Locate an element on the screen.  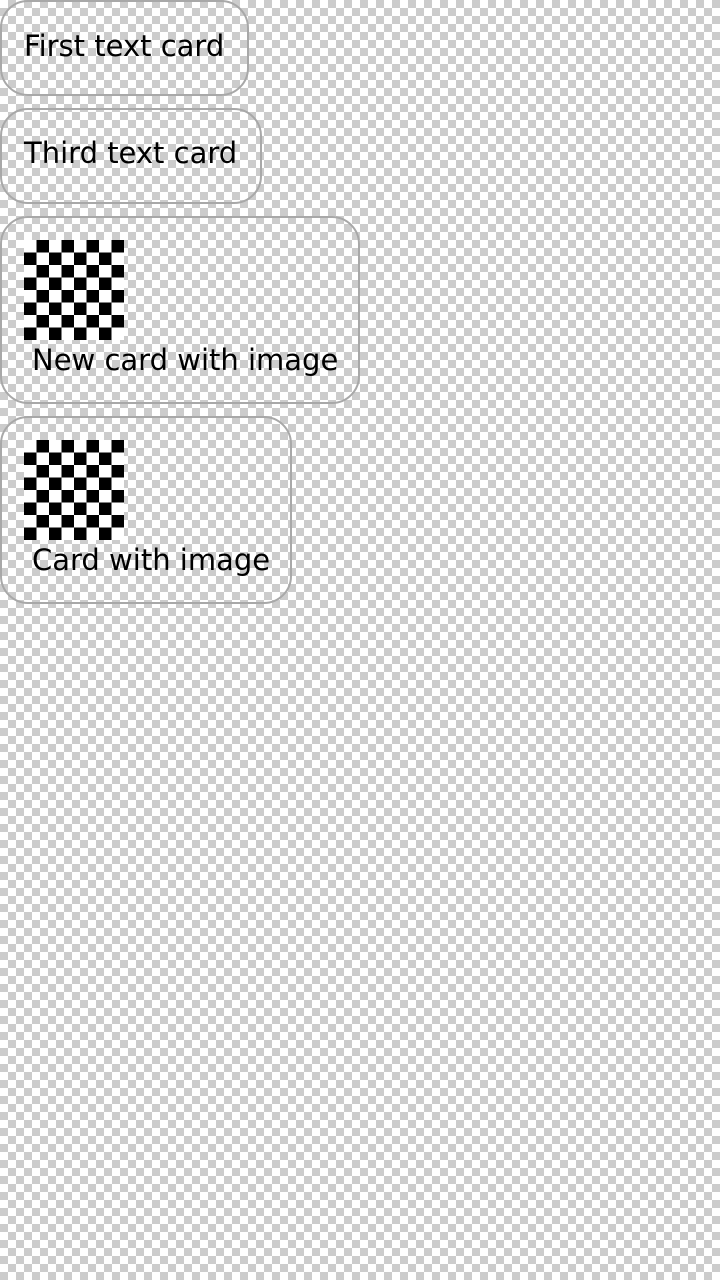
text-card-third: Third text card is located at coordinates (131, 156).